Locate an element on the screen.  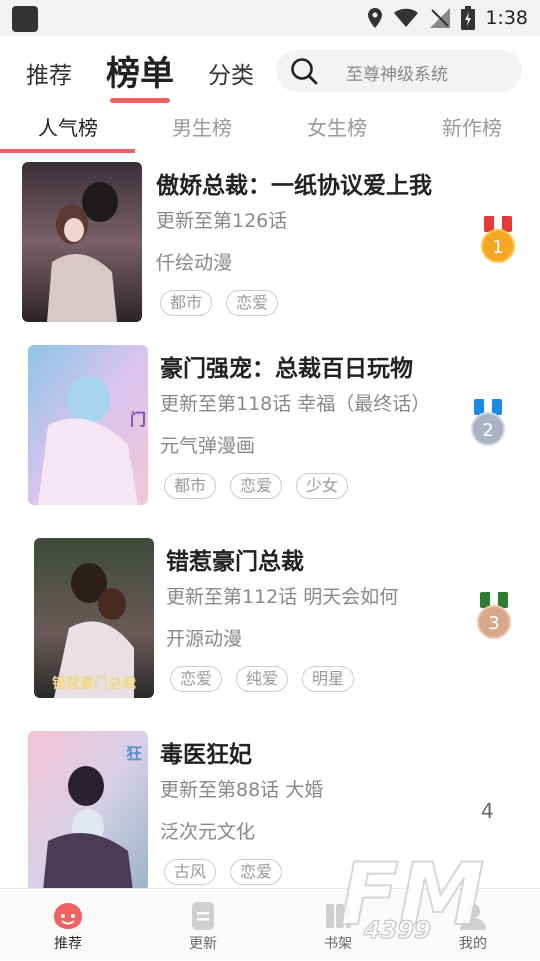
comic-title: 错惹豪门总裁 is located at coordinates (235, 559).